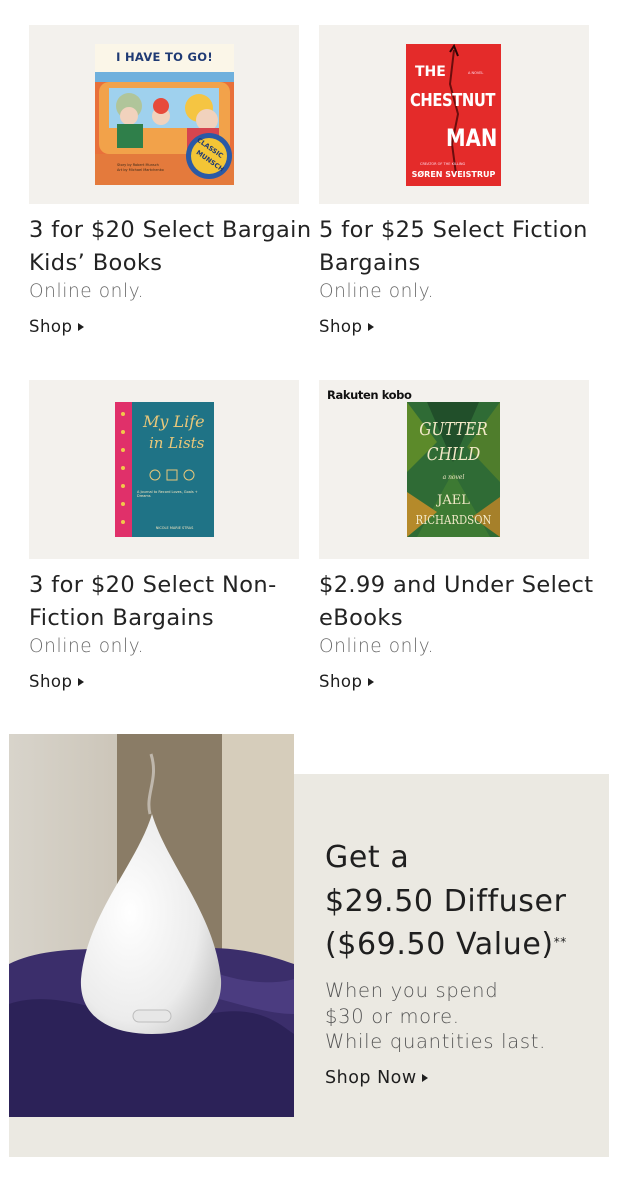 The width and height of the screenshot is (631, 1177). I want to click on promo-title-line-3-wrap: ($69.50 Value)**, so click(465, 945).